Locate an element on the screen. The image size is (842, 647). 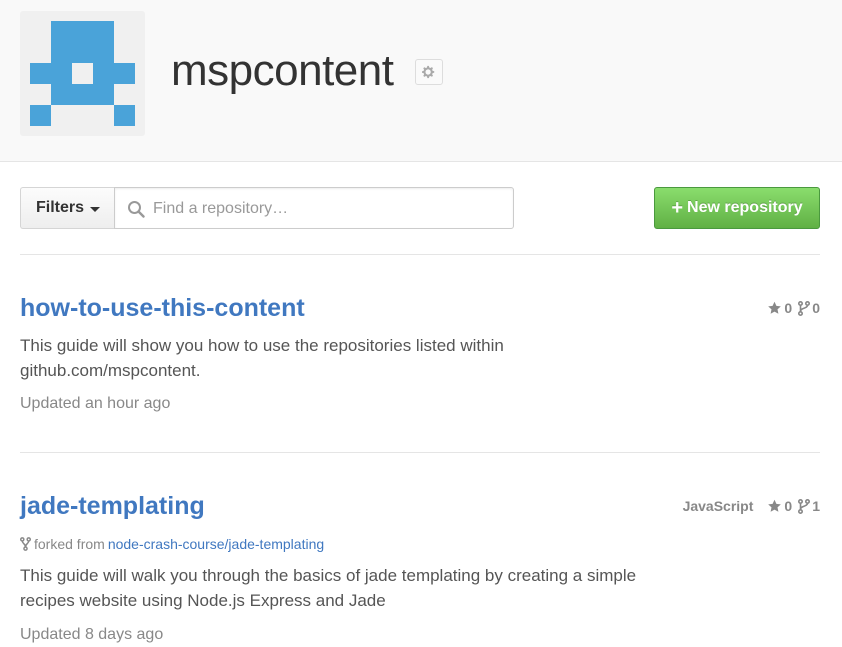
forks-count: 0 is located at coordinates (816, 308).